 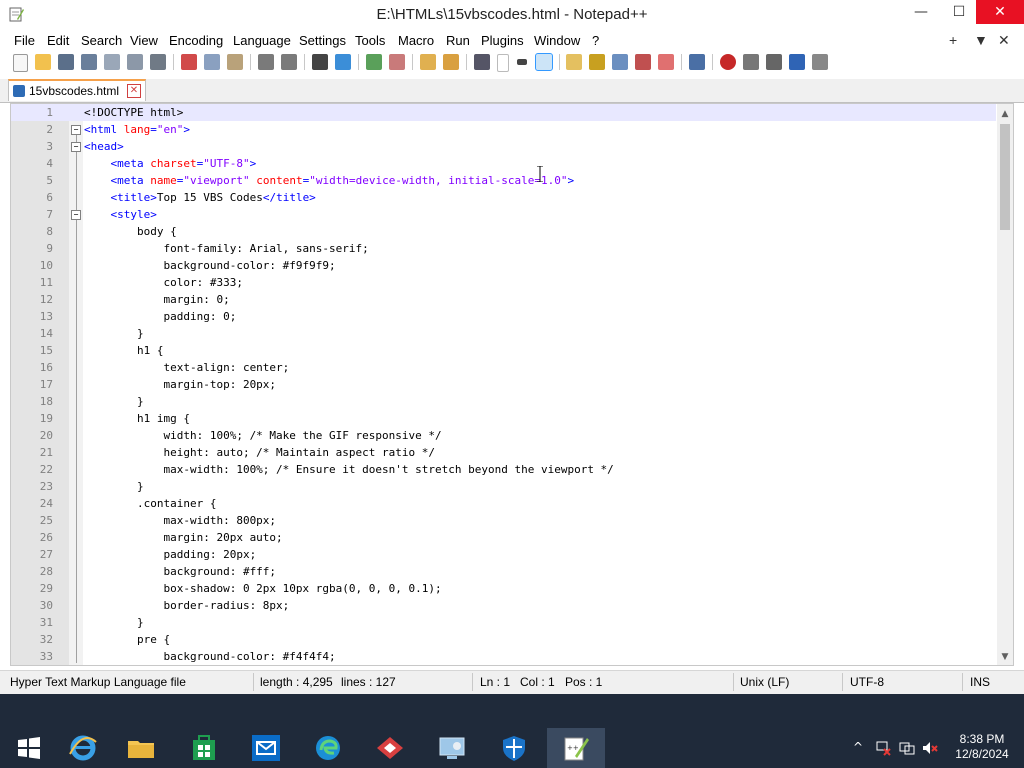 I want to click on code-line: 3 − <head>, so click(x=503, y=146).